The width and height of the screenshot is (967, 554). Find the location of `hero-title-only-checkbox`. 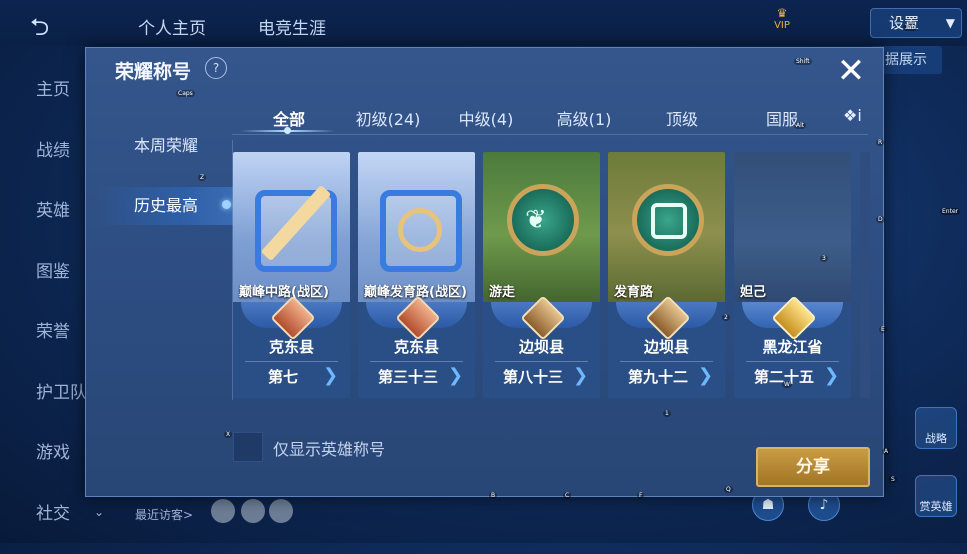

hero-title-only-checkbox is located at coordinates (248, 447).